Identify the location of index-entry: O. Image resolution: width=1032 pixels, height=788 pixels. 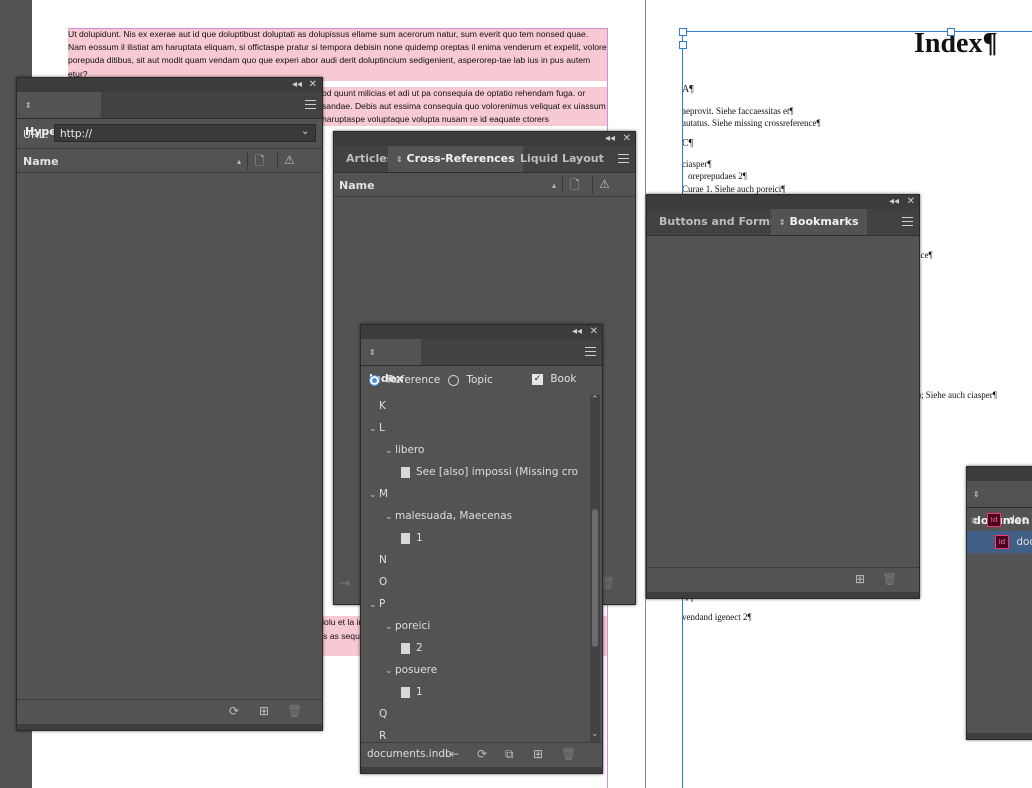
(374, 582).